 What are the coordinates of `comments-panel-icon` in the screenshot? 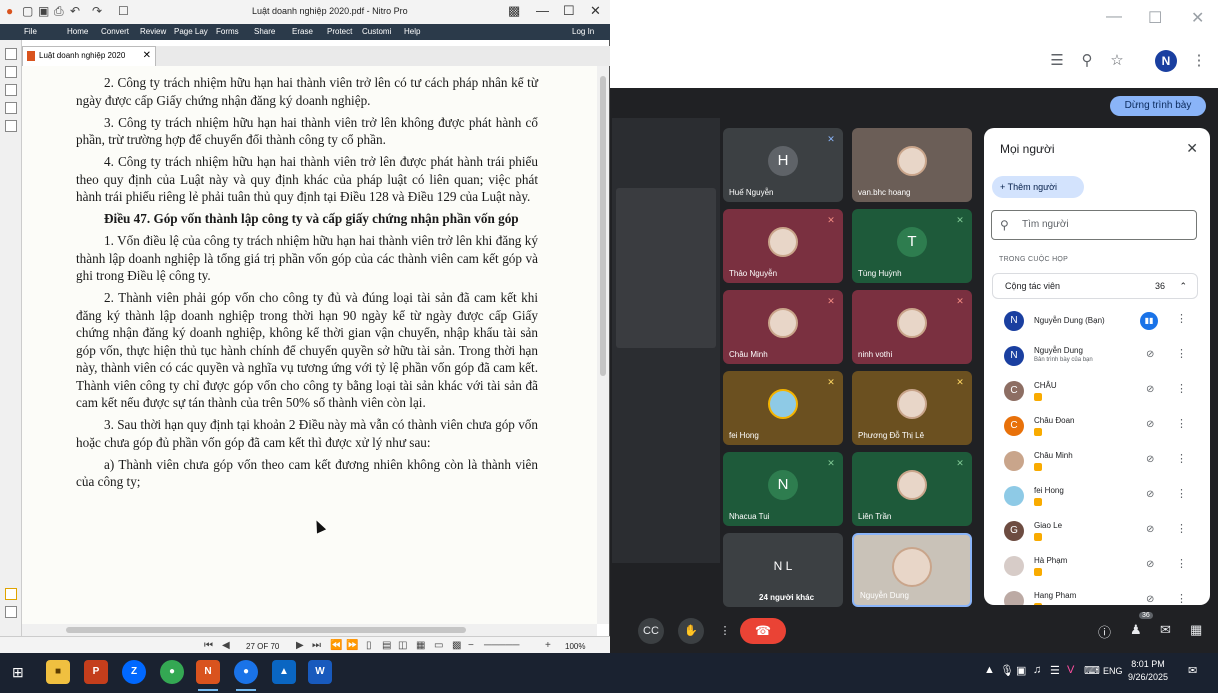 It's located at (11, 108).